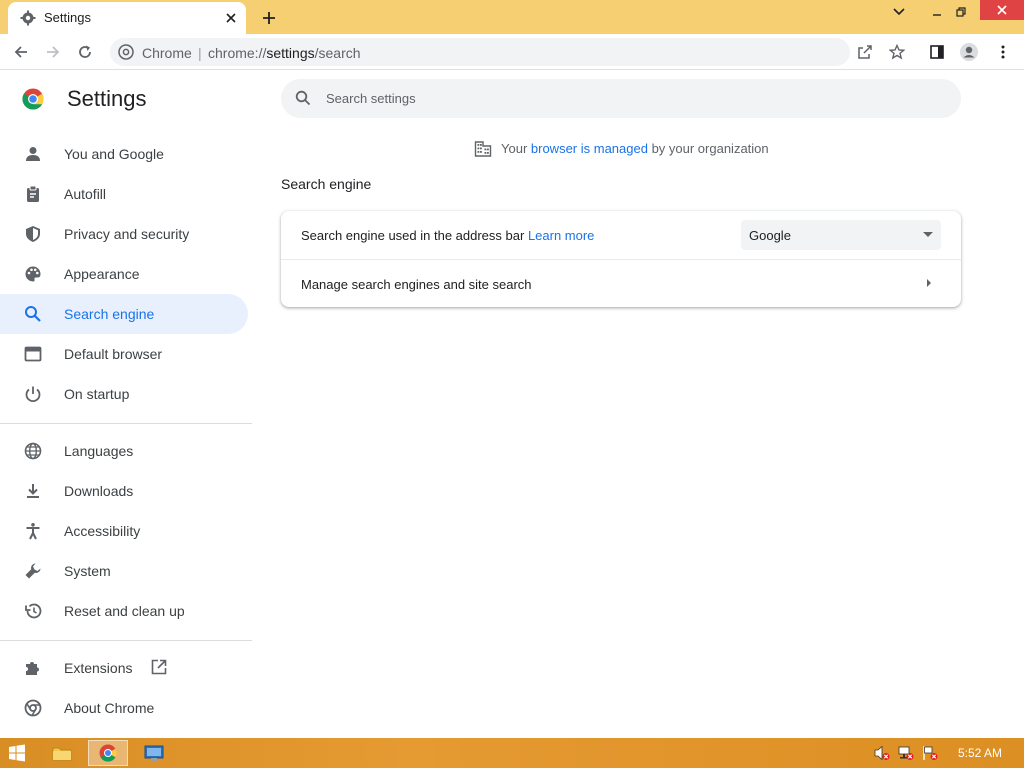 Image resolution: width=1024 pixels, height=768 pixels. Describe the element at coordinates (516, 148) in the screenshot. I see `managed-prefix: Your` at that location.